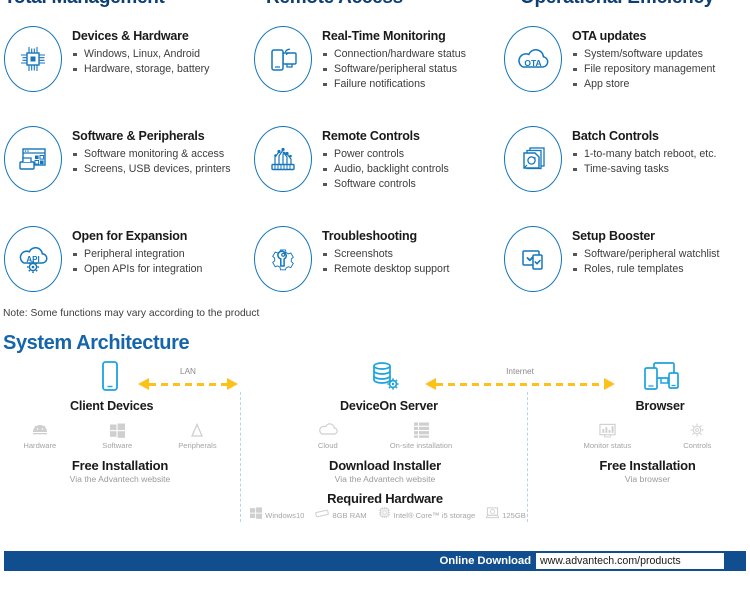 Image resolution: width=750 pixels, height=591 pixels. What do you see at coordinates (607, 435) in the screenshot?
I see `sub-item-monitor-status: Monitor status` at bounding box center [607, 435].